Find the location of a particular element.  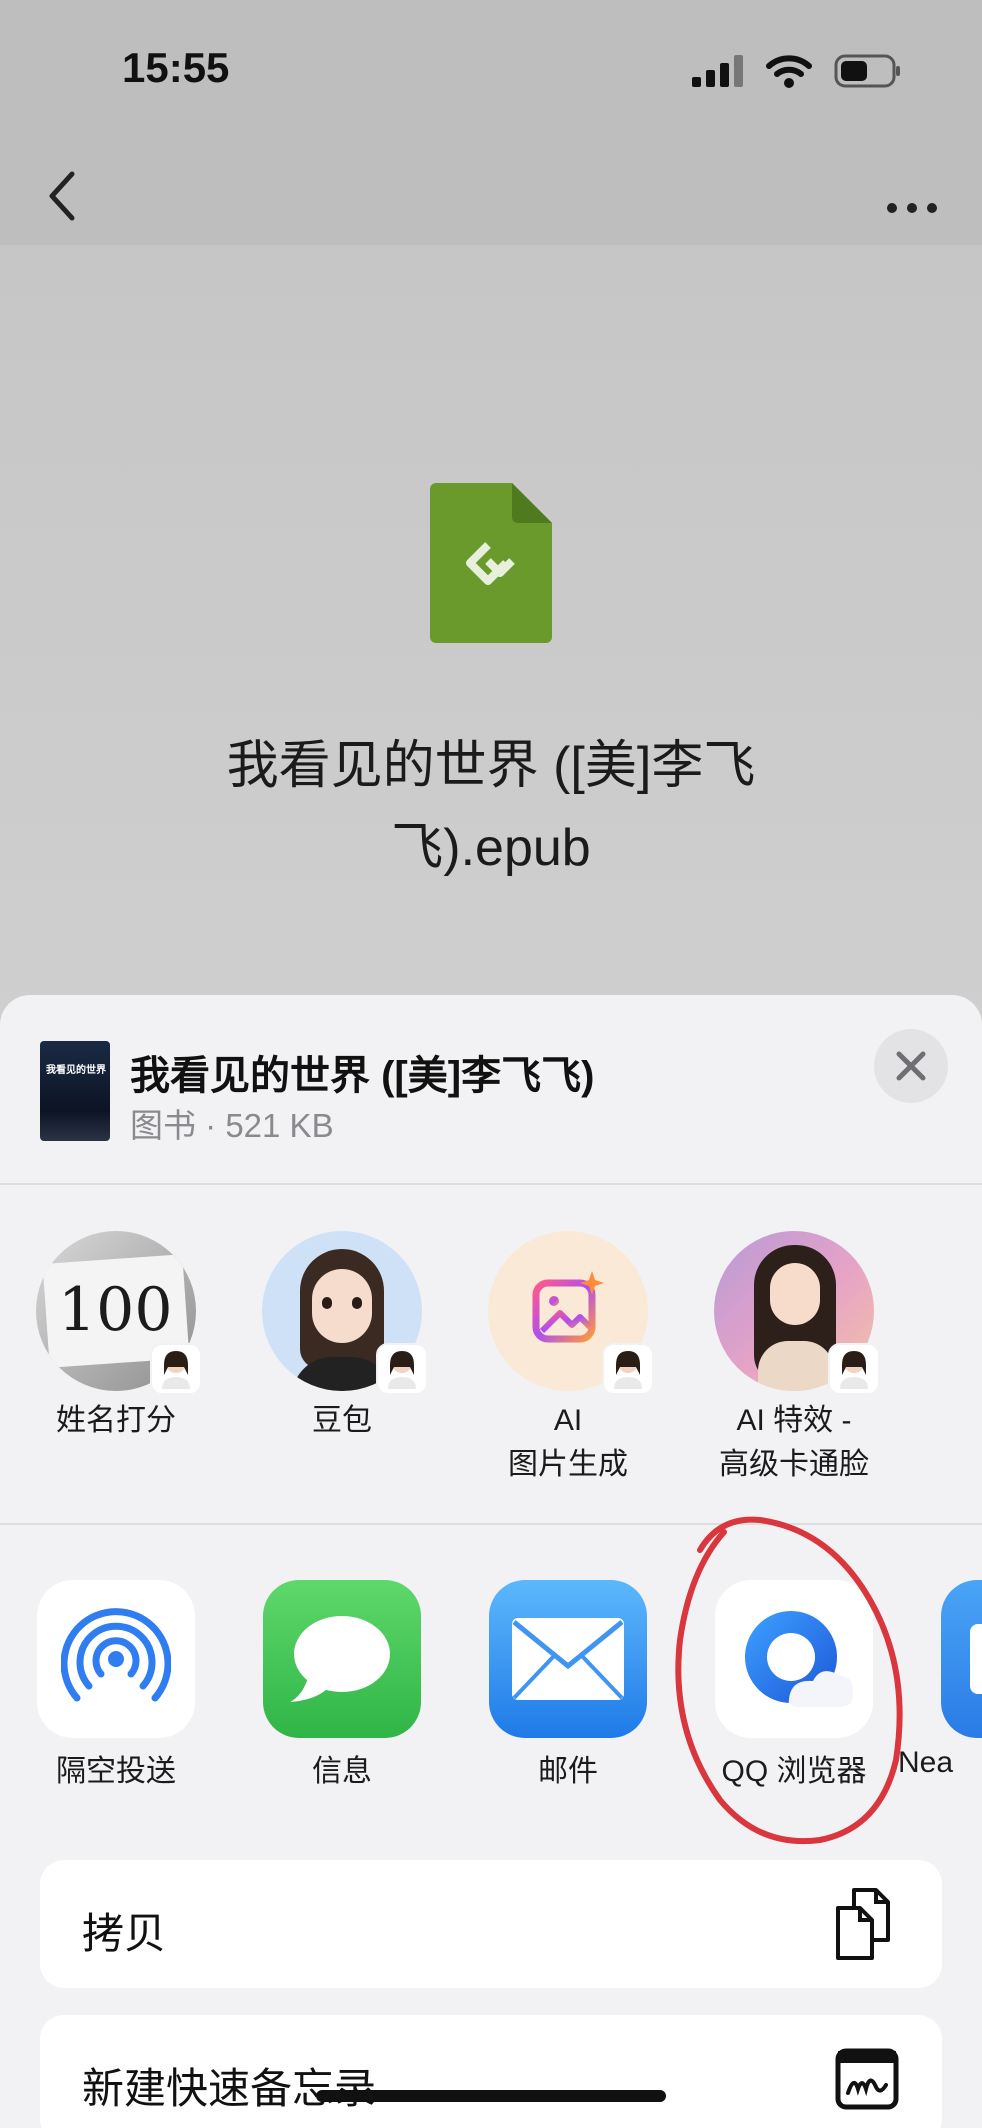

status-bar: 15:55 is located at coordinates (491, 75).